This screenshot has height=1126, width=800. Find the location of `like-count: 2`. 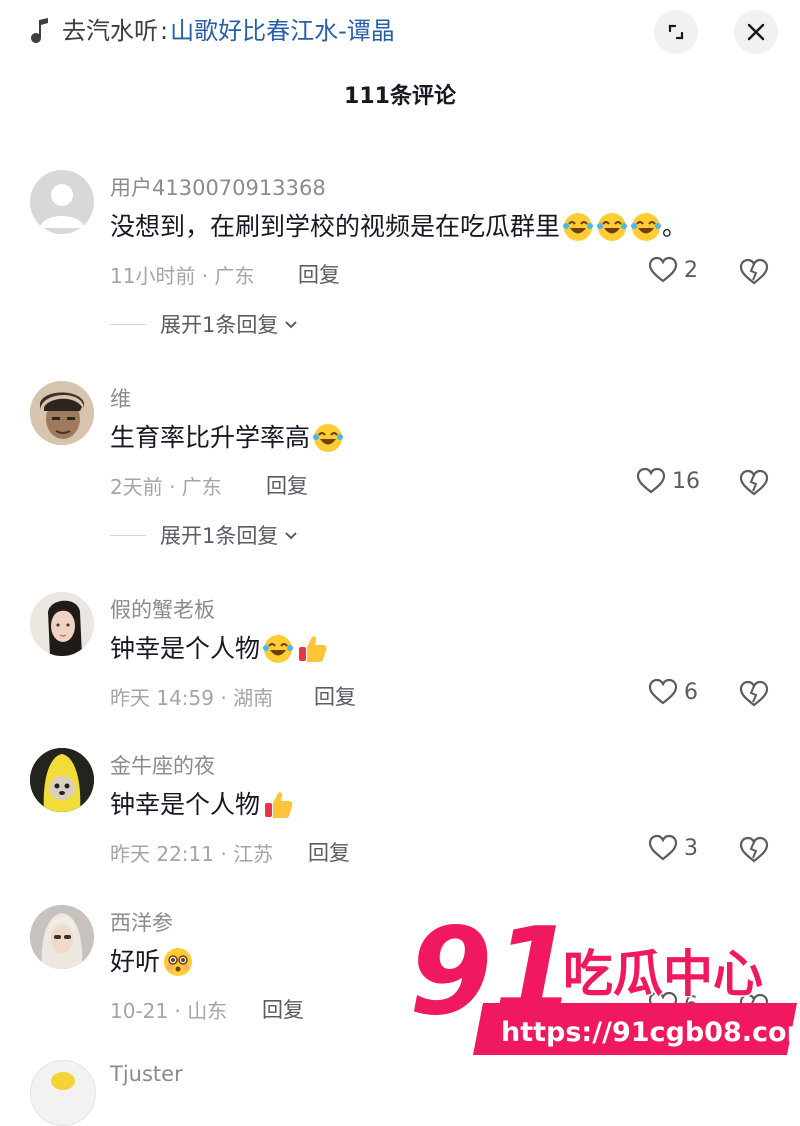

like-count: 2 is located at coordinates (691, 270).